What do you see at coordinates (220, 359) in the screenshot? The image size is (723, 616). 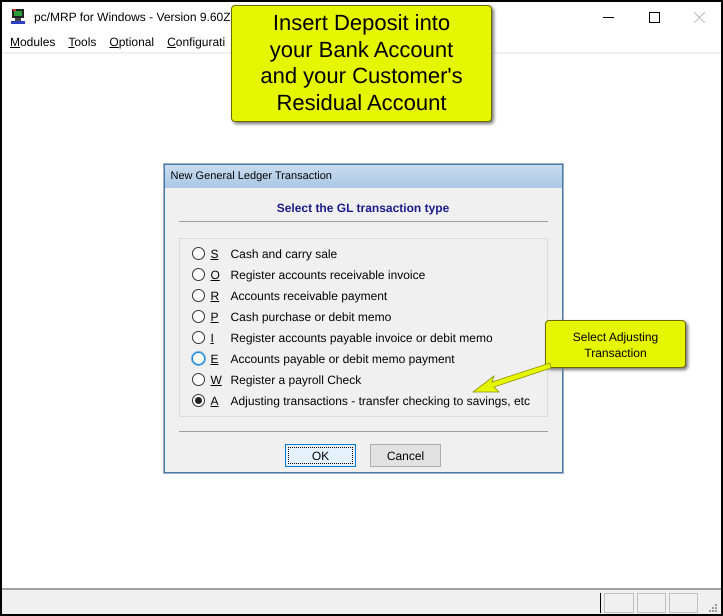 I see `shortcut-key: E` at bounding box center [220, 359].